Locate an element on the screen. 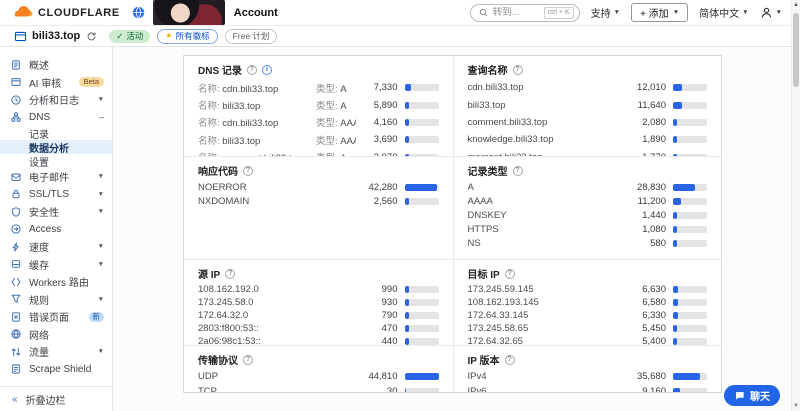 The image size is (800, 411). search-input is located at coordinates (515, 12).